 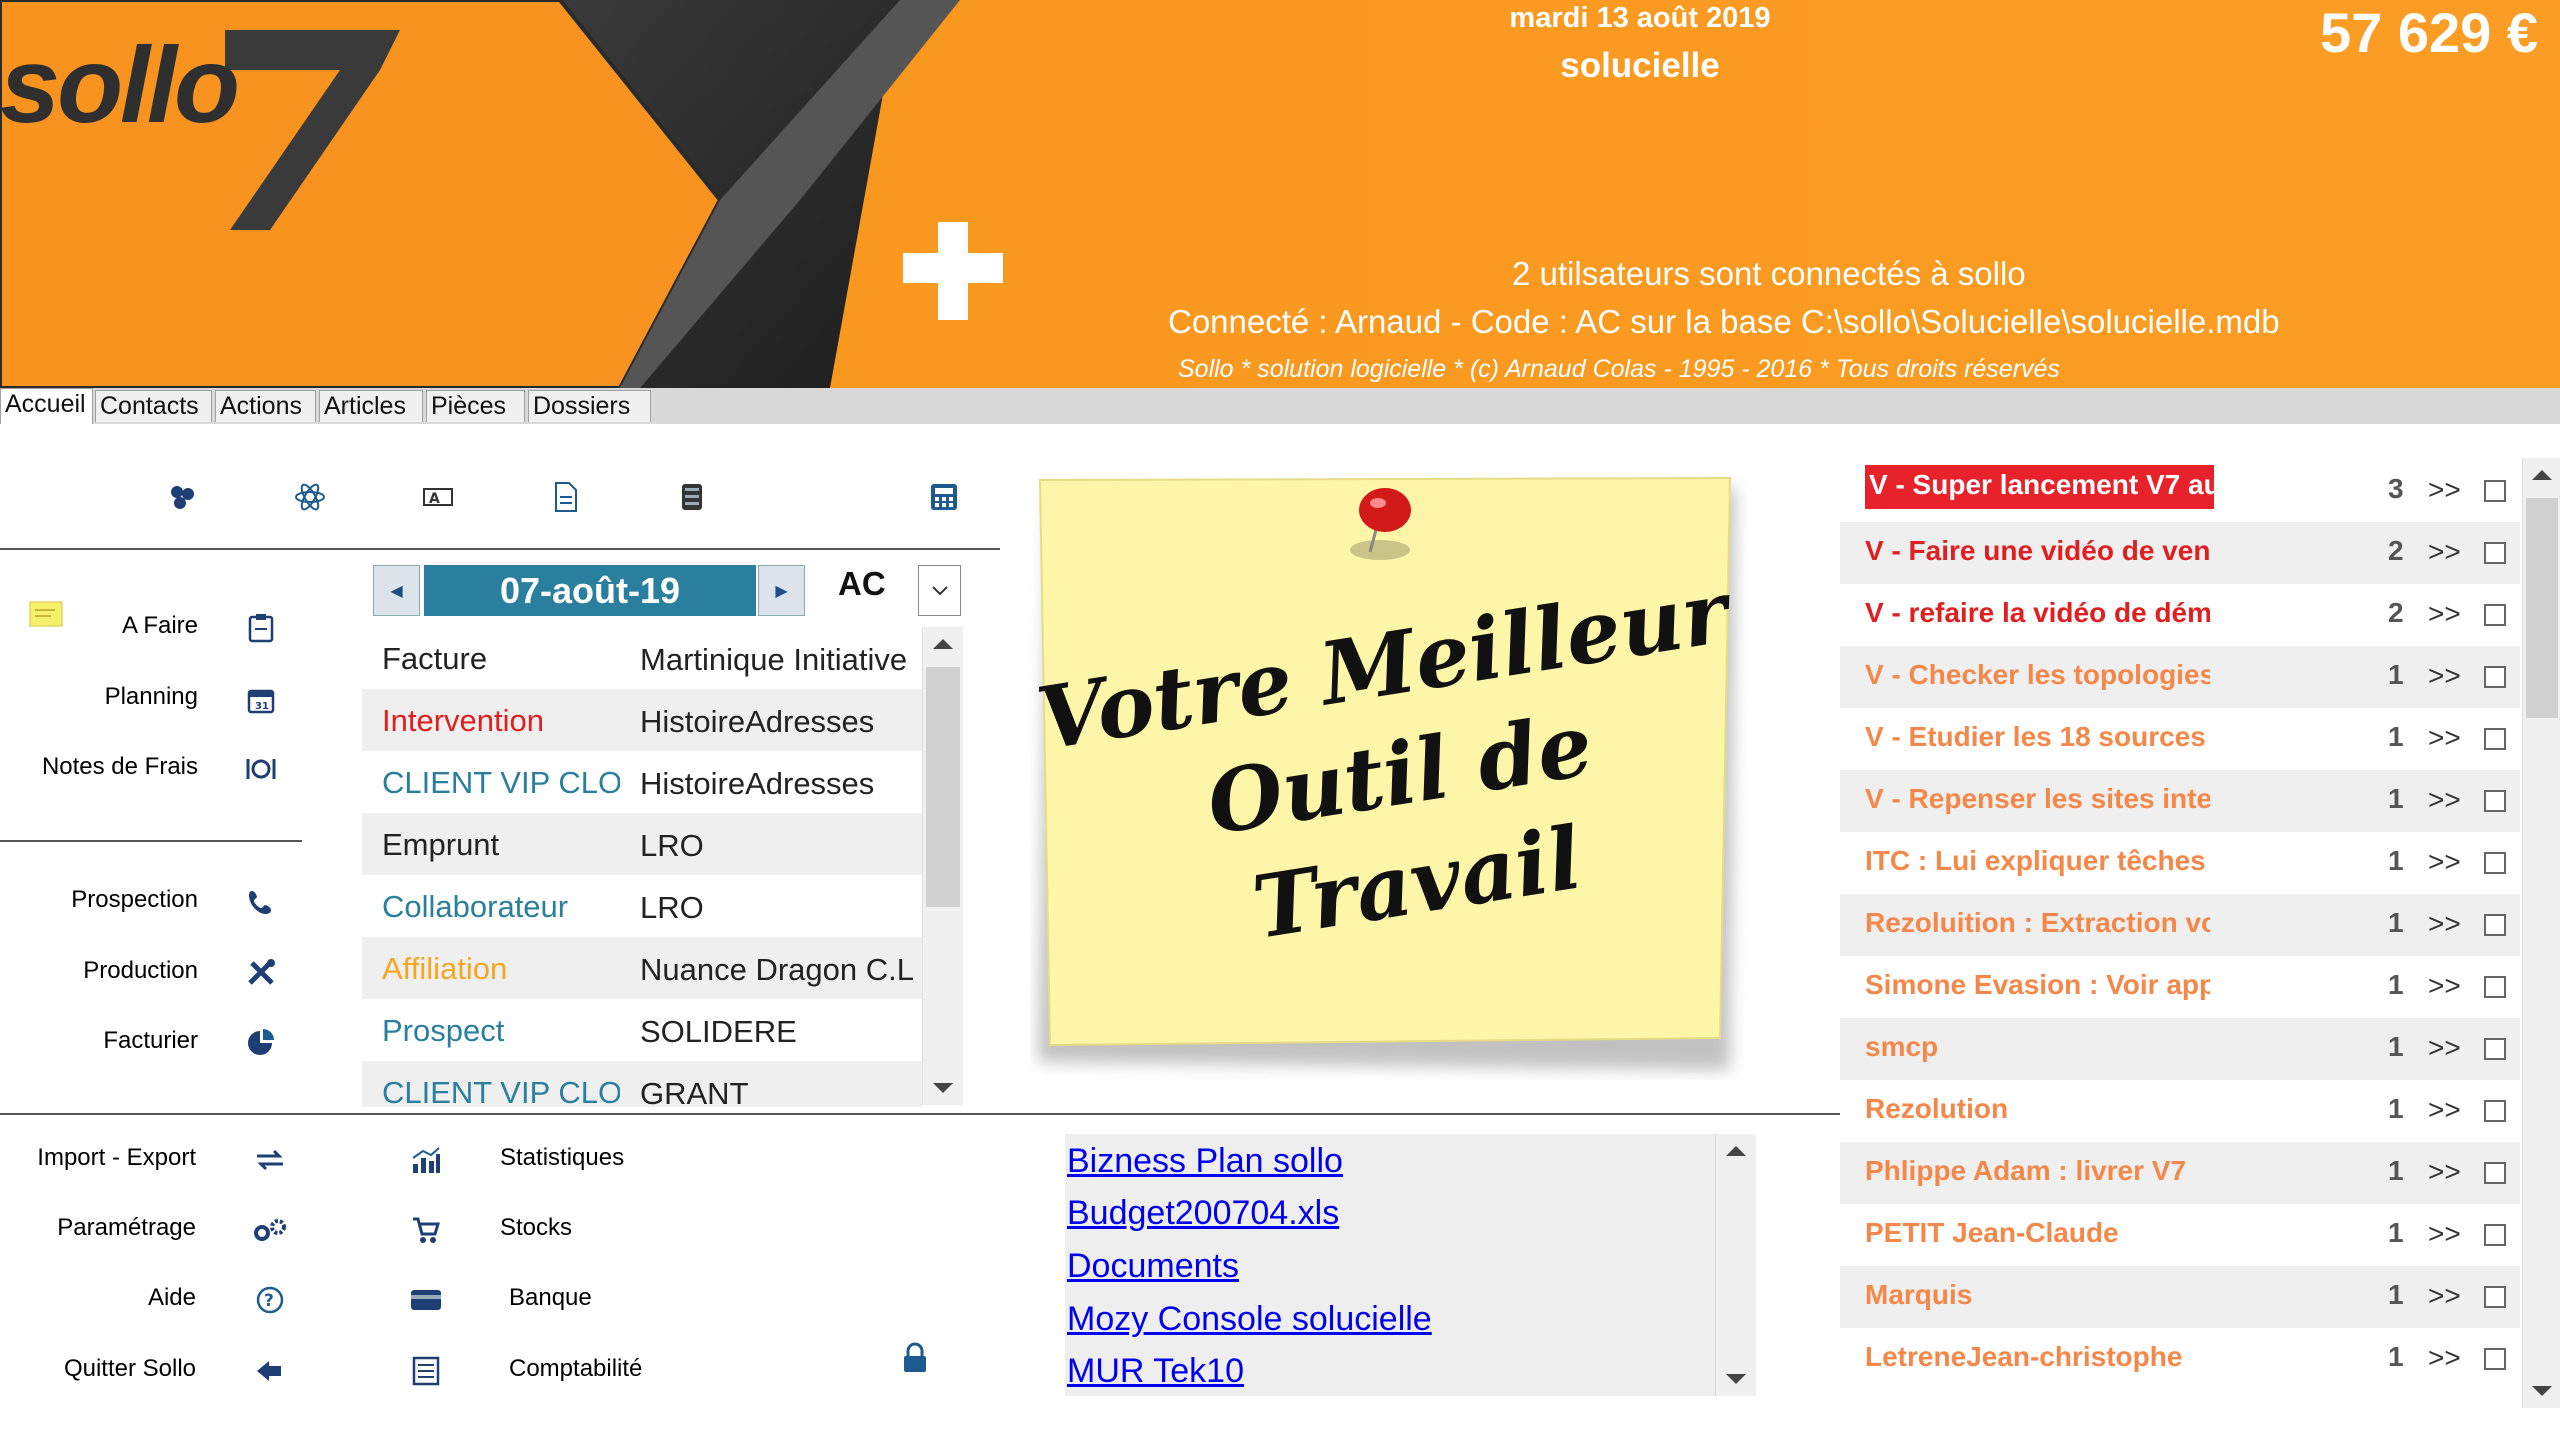 I want to click on activity-list-scrollbar, so click(x=942, y=866).